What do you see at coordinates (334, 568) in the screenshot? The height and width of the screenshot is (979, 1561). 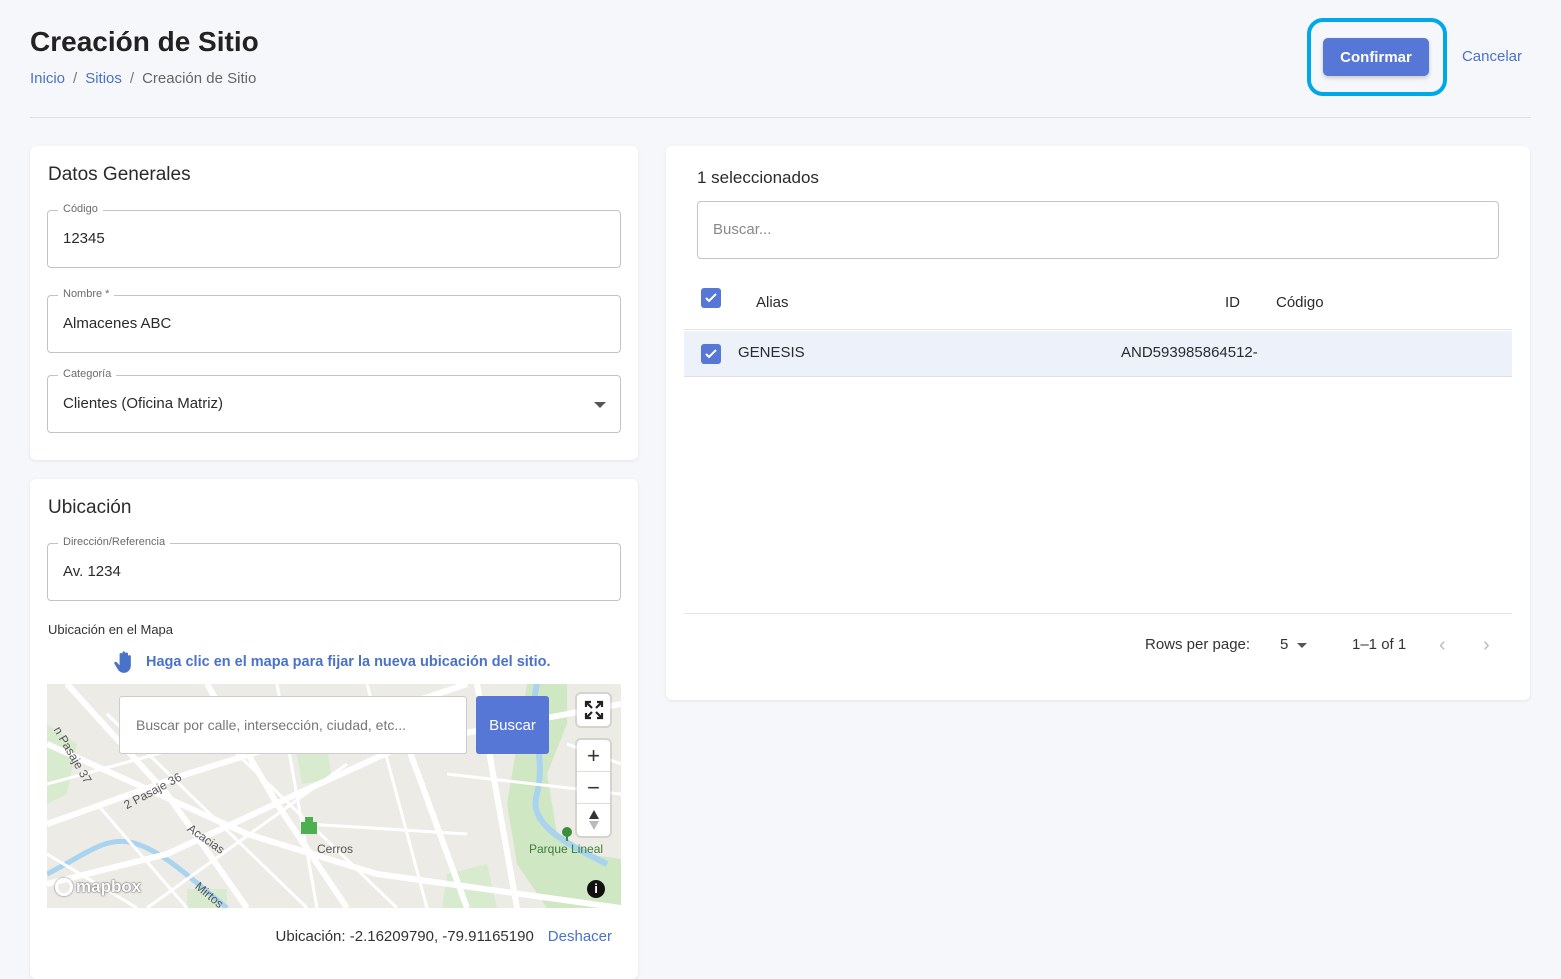 I see `direccion-field: Dirección/Referencia Av. 1234` at bounding box center [334, 568].